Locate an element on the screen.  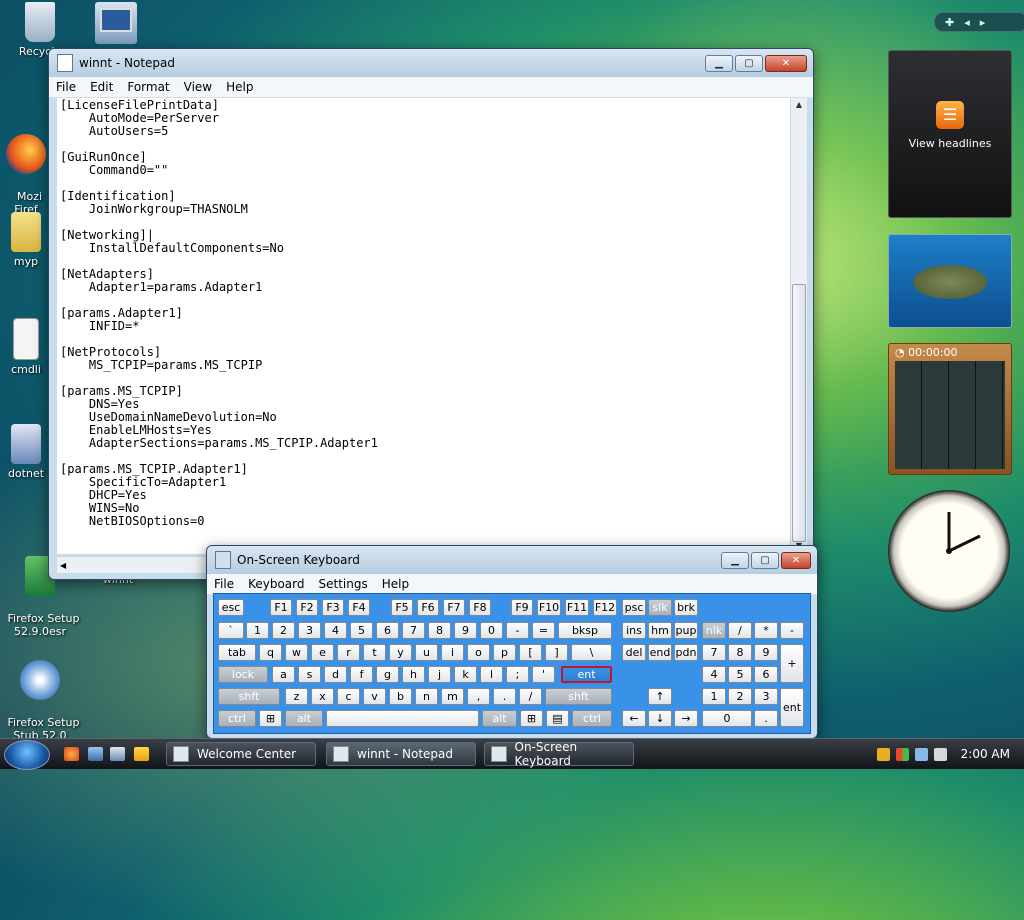
key-j: j is located at coordinates (439, 674).